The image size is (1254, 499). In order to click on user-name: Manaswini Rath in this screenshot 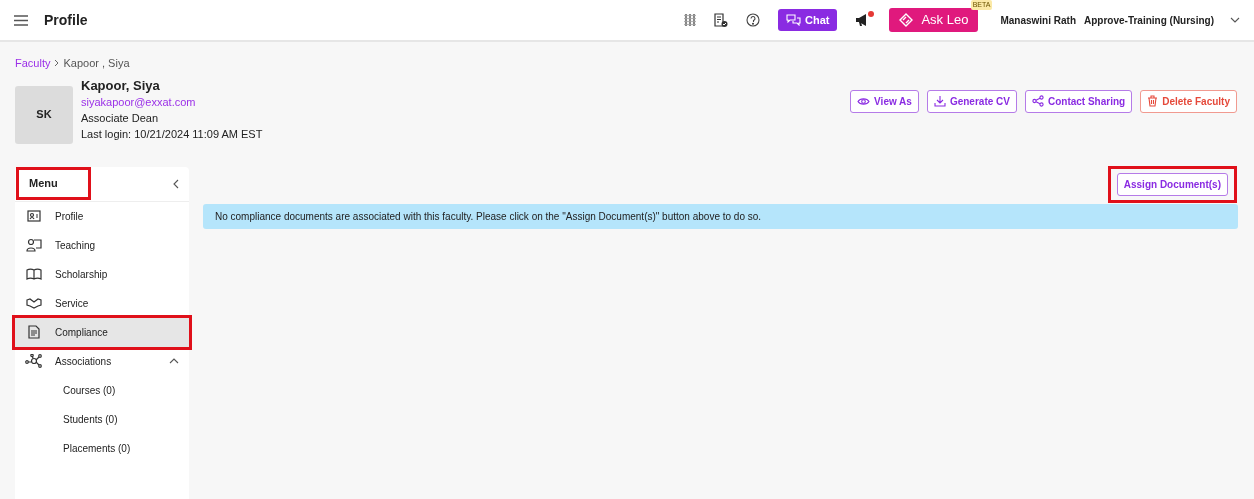, I will do `click(1038, 20)`.